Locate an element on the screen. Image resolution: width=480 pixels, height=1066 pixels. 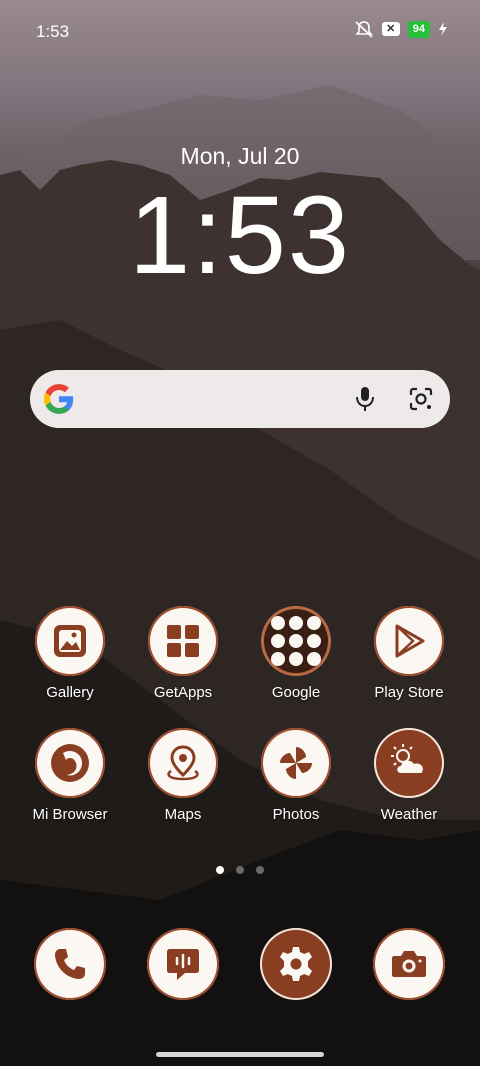
dock-messages is located at coordinates (183, 964).